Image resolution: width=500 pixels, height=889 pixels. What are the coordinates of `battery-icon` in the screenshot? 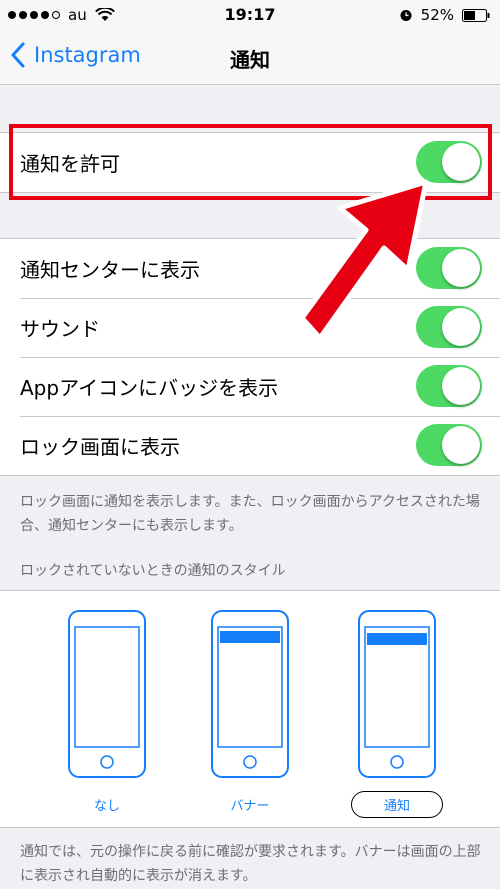 It's located at (476, 15).